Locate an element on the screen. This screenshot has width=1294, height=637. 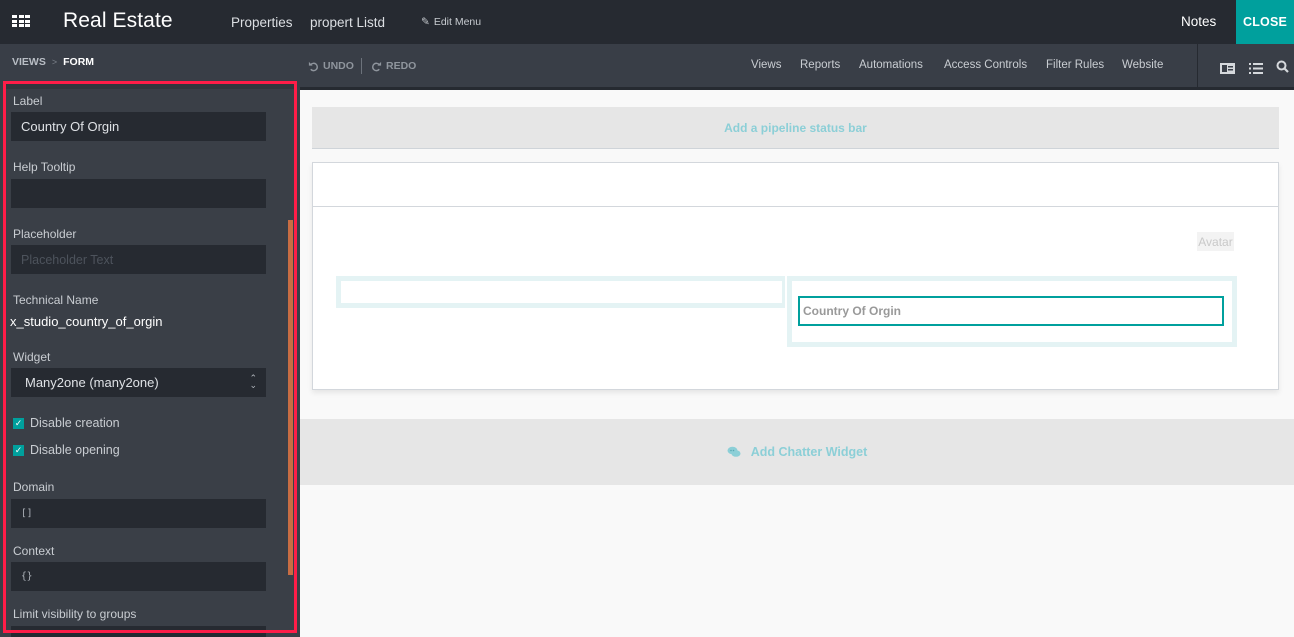
add-chatter-widget: Add Chatter Widget is located at coordinates (797, 452).